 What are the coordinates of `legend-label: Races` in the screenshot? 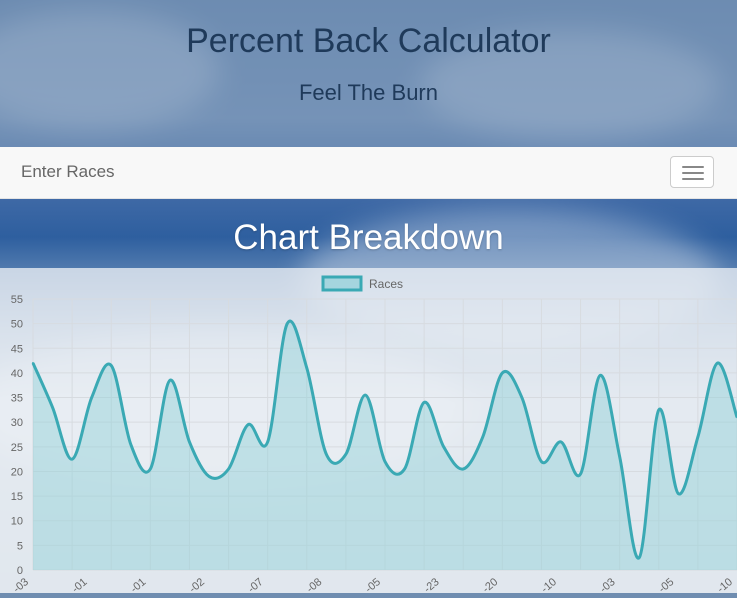 It's located at (386, 284).